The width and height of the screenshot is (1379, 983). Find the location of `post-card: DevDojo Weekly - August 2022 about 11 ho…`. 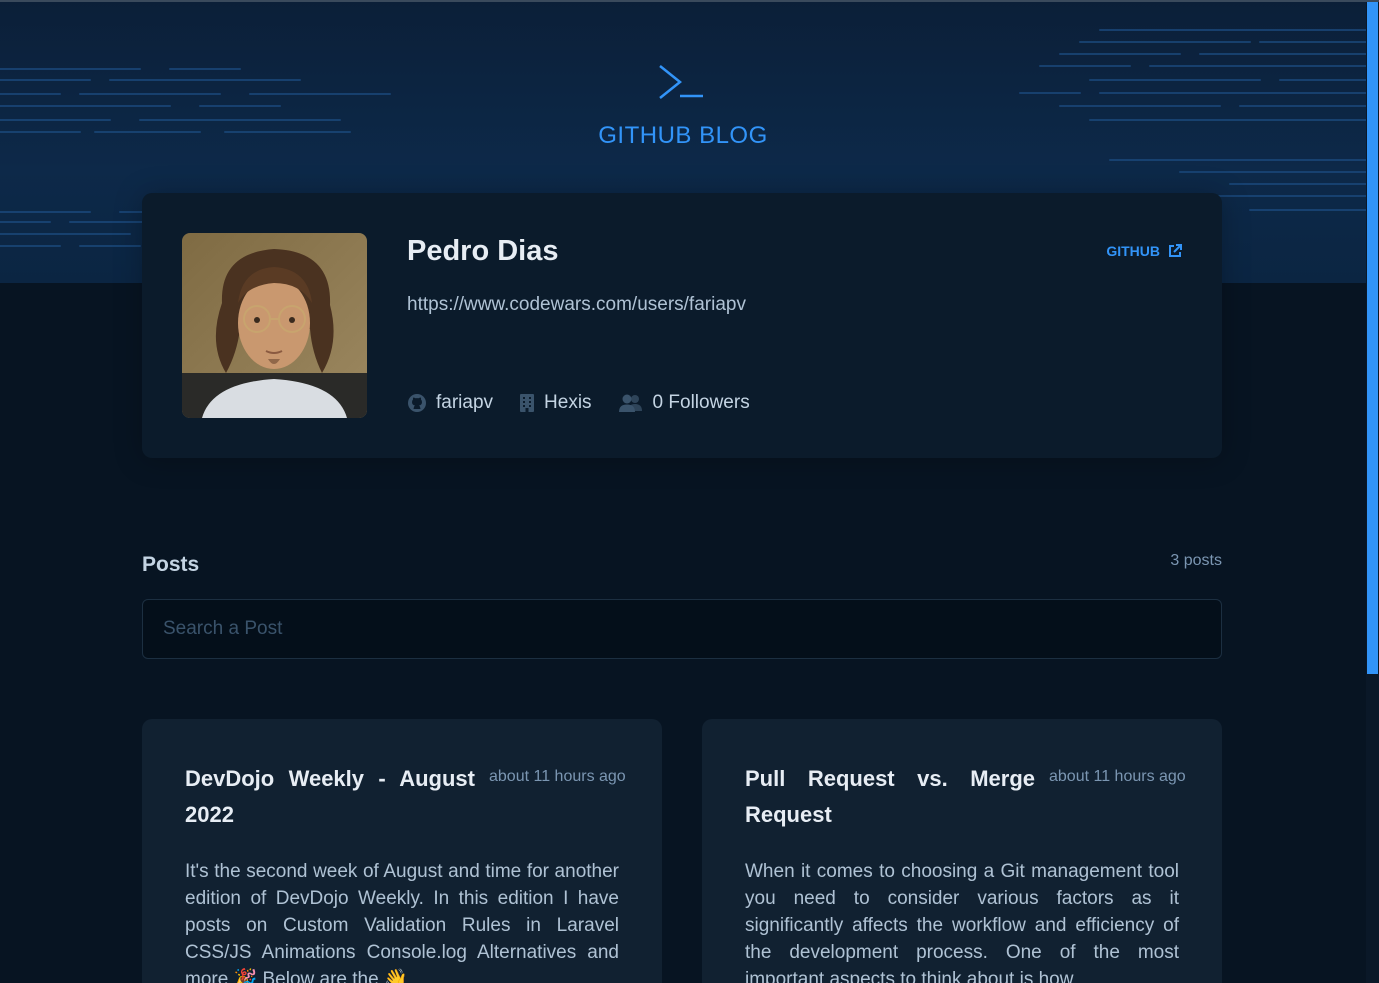

post-card: DevDojo Weekly - August 2022 about 11 ho… is located at coordinates (402, 851).